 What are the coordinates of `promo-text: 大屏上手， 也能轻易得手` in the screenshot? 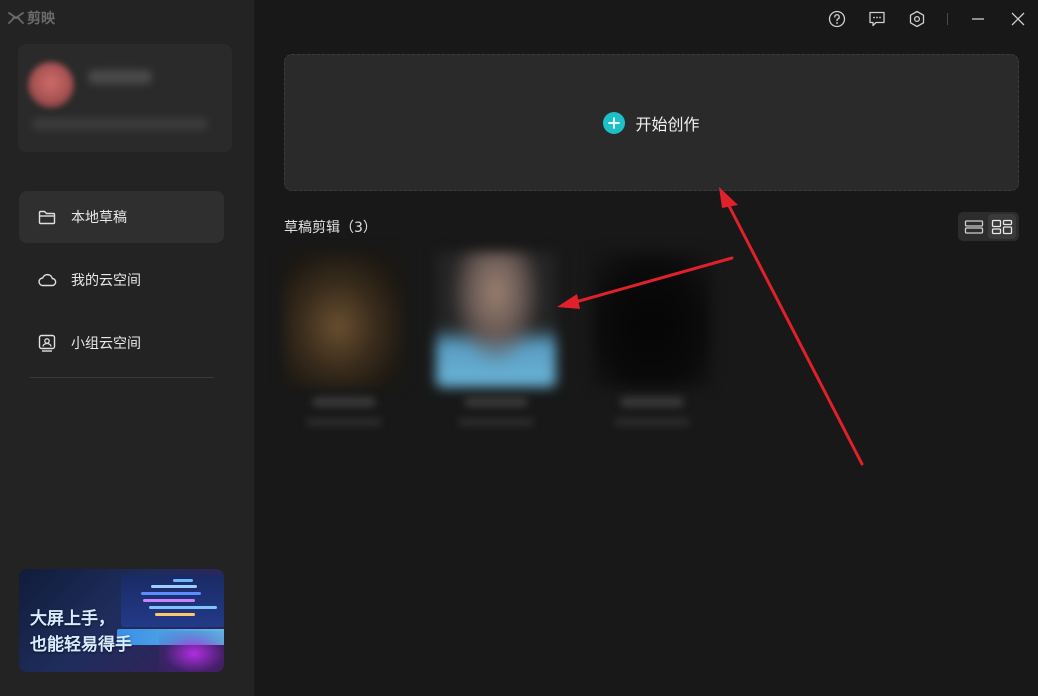 It's located at (95, 632).